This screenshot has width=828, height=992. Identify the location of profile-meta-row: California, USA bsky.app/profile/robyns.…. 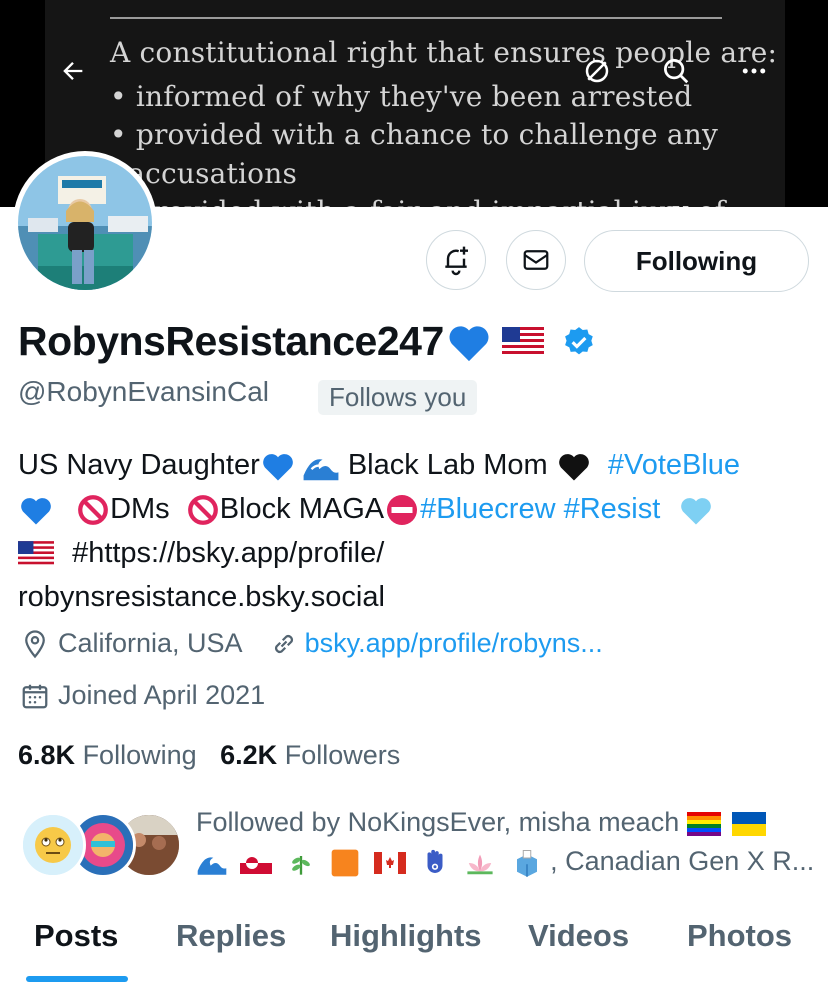
(311, 643).